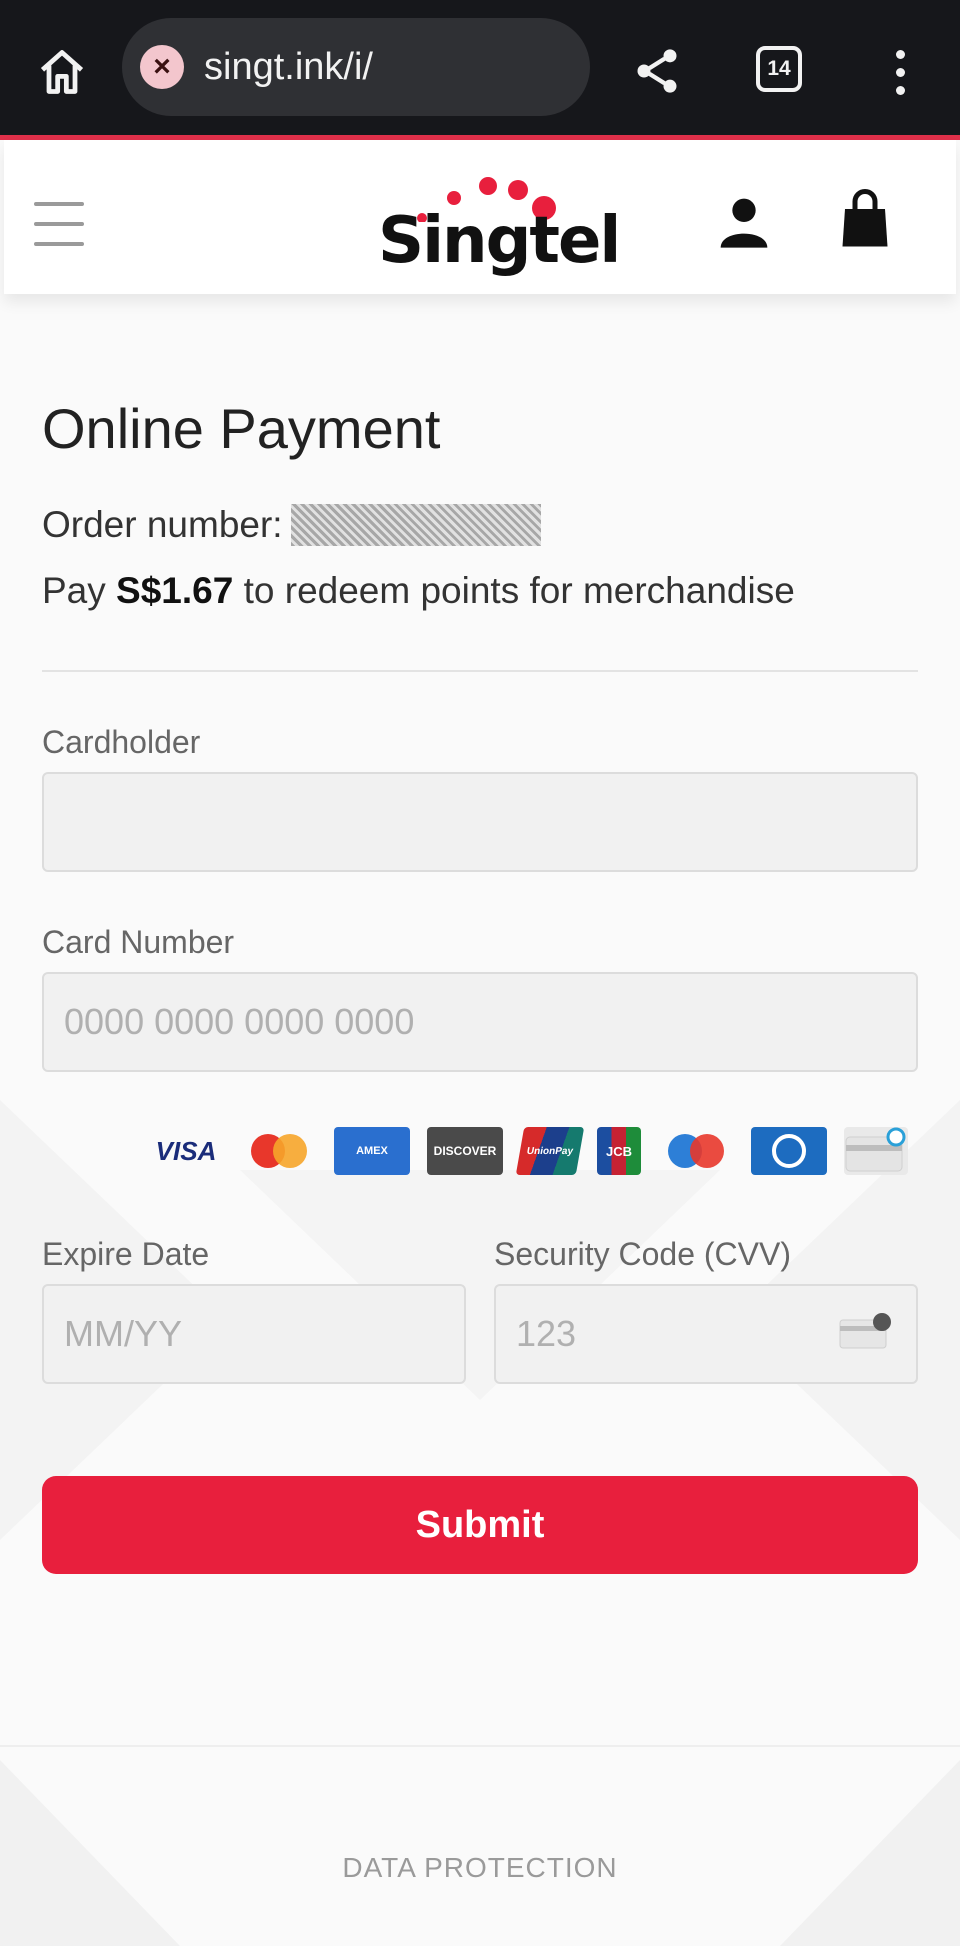  I want to click on page-title: Online Payment, so click(241, 428).